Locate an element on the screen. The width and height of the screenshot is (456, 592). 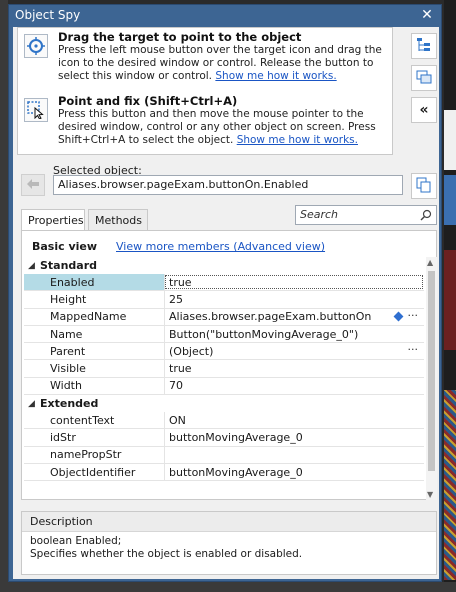
advanced-view-link: View more members (Advanced view) is located at coordinates (220, 246).